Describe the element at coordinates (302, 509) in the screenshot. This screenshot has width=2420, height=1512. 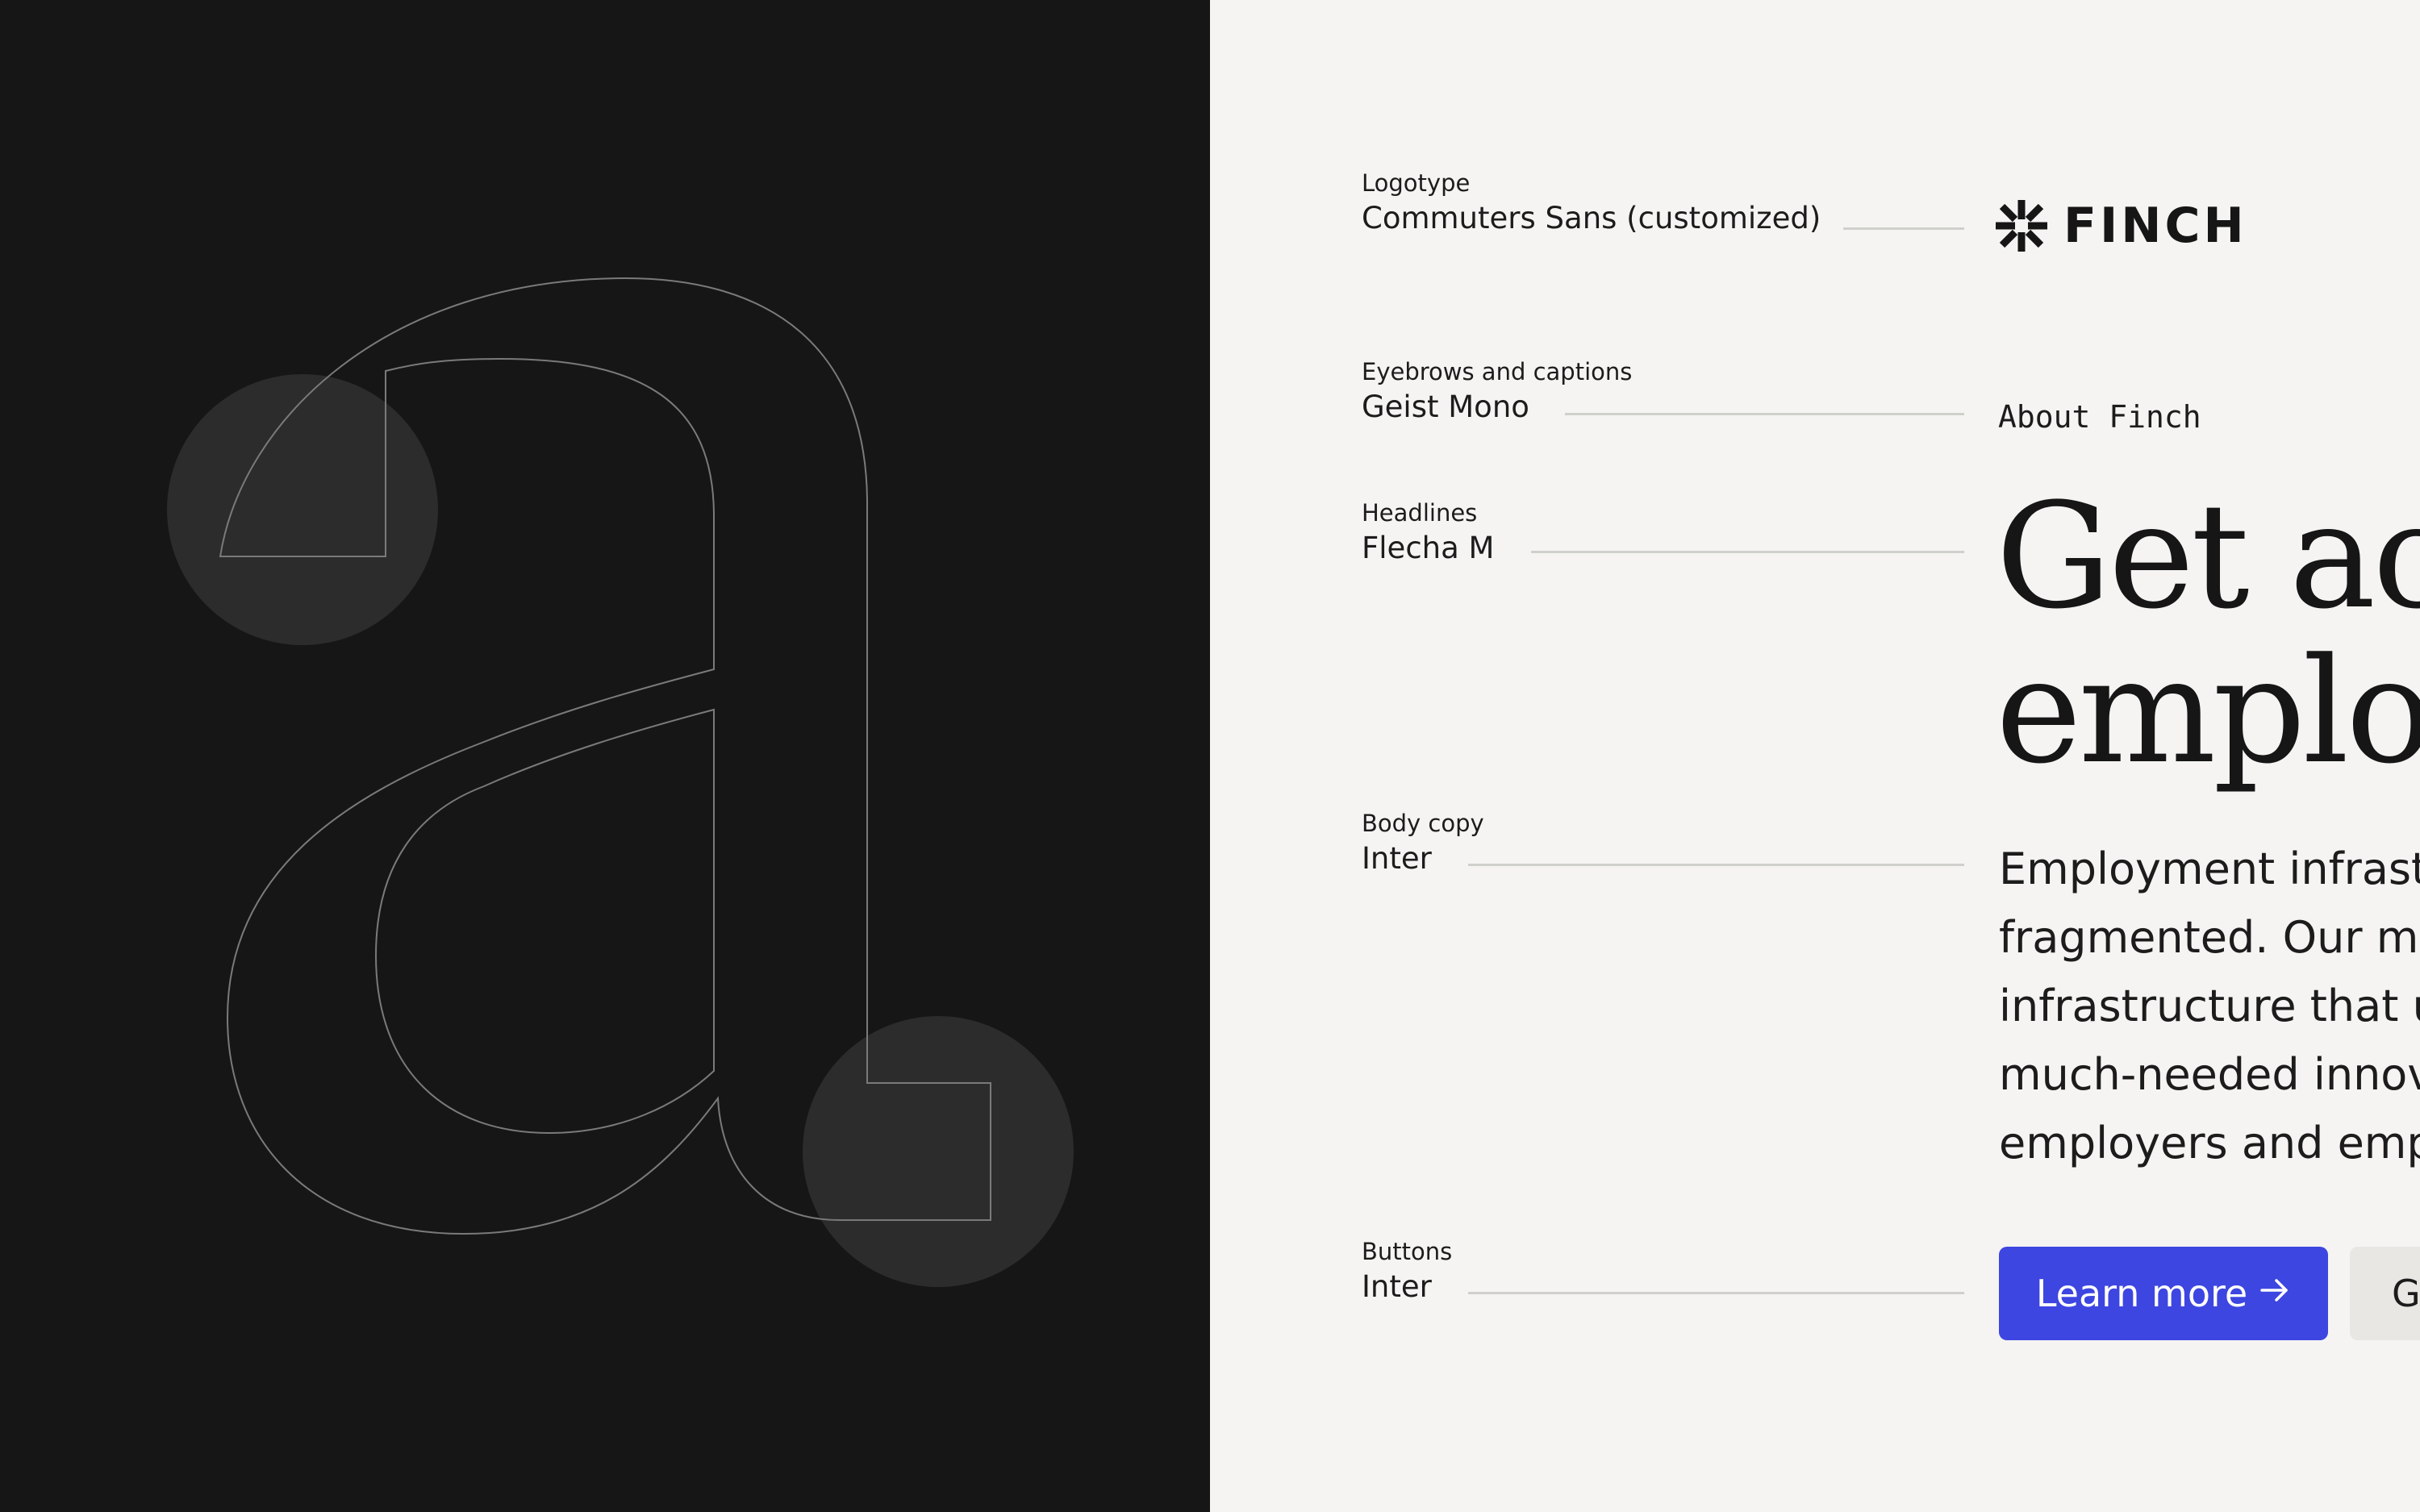
I see `highlight-circle-top` at that location.